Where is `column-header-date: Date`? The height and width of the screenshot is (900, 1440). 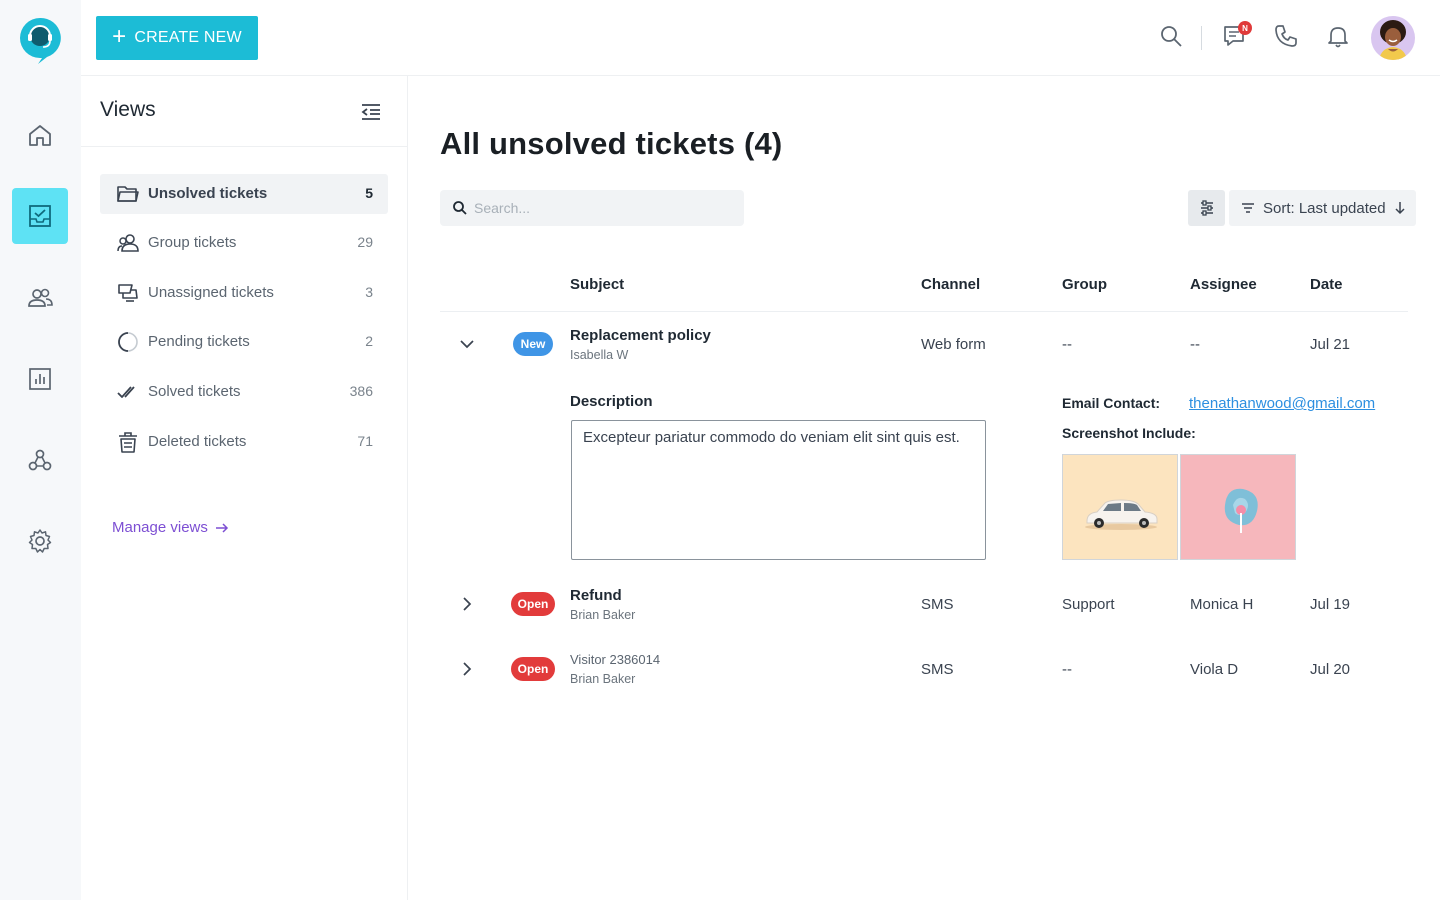
column-header-date: Date is located at coordinates (1326, 284).